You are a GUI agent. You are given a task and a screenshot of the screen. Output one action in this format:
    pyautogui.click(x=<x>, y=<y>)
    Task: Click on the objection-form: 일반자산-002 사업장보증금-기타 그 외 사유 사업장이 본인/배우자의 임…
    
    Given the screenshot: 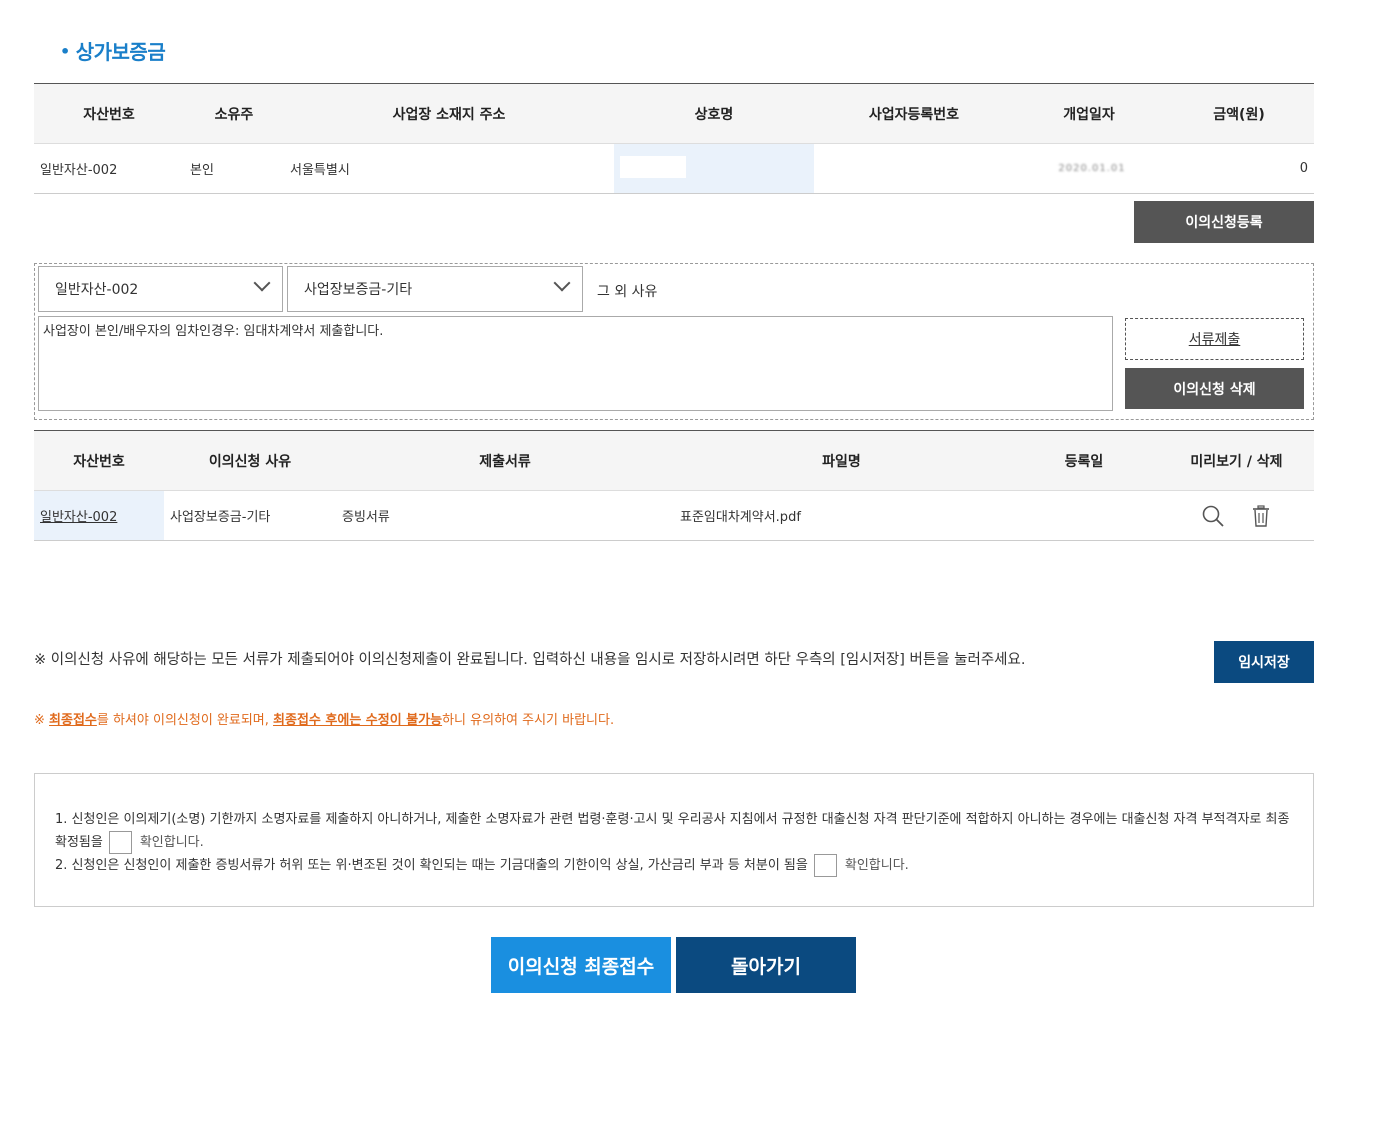 What is the action you would take?
    pyautogui.click(x=674, y=341)
    